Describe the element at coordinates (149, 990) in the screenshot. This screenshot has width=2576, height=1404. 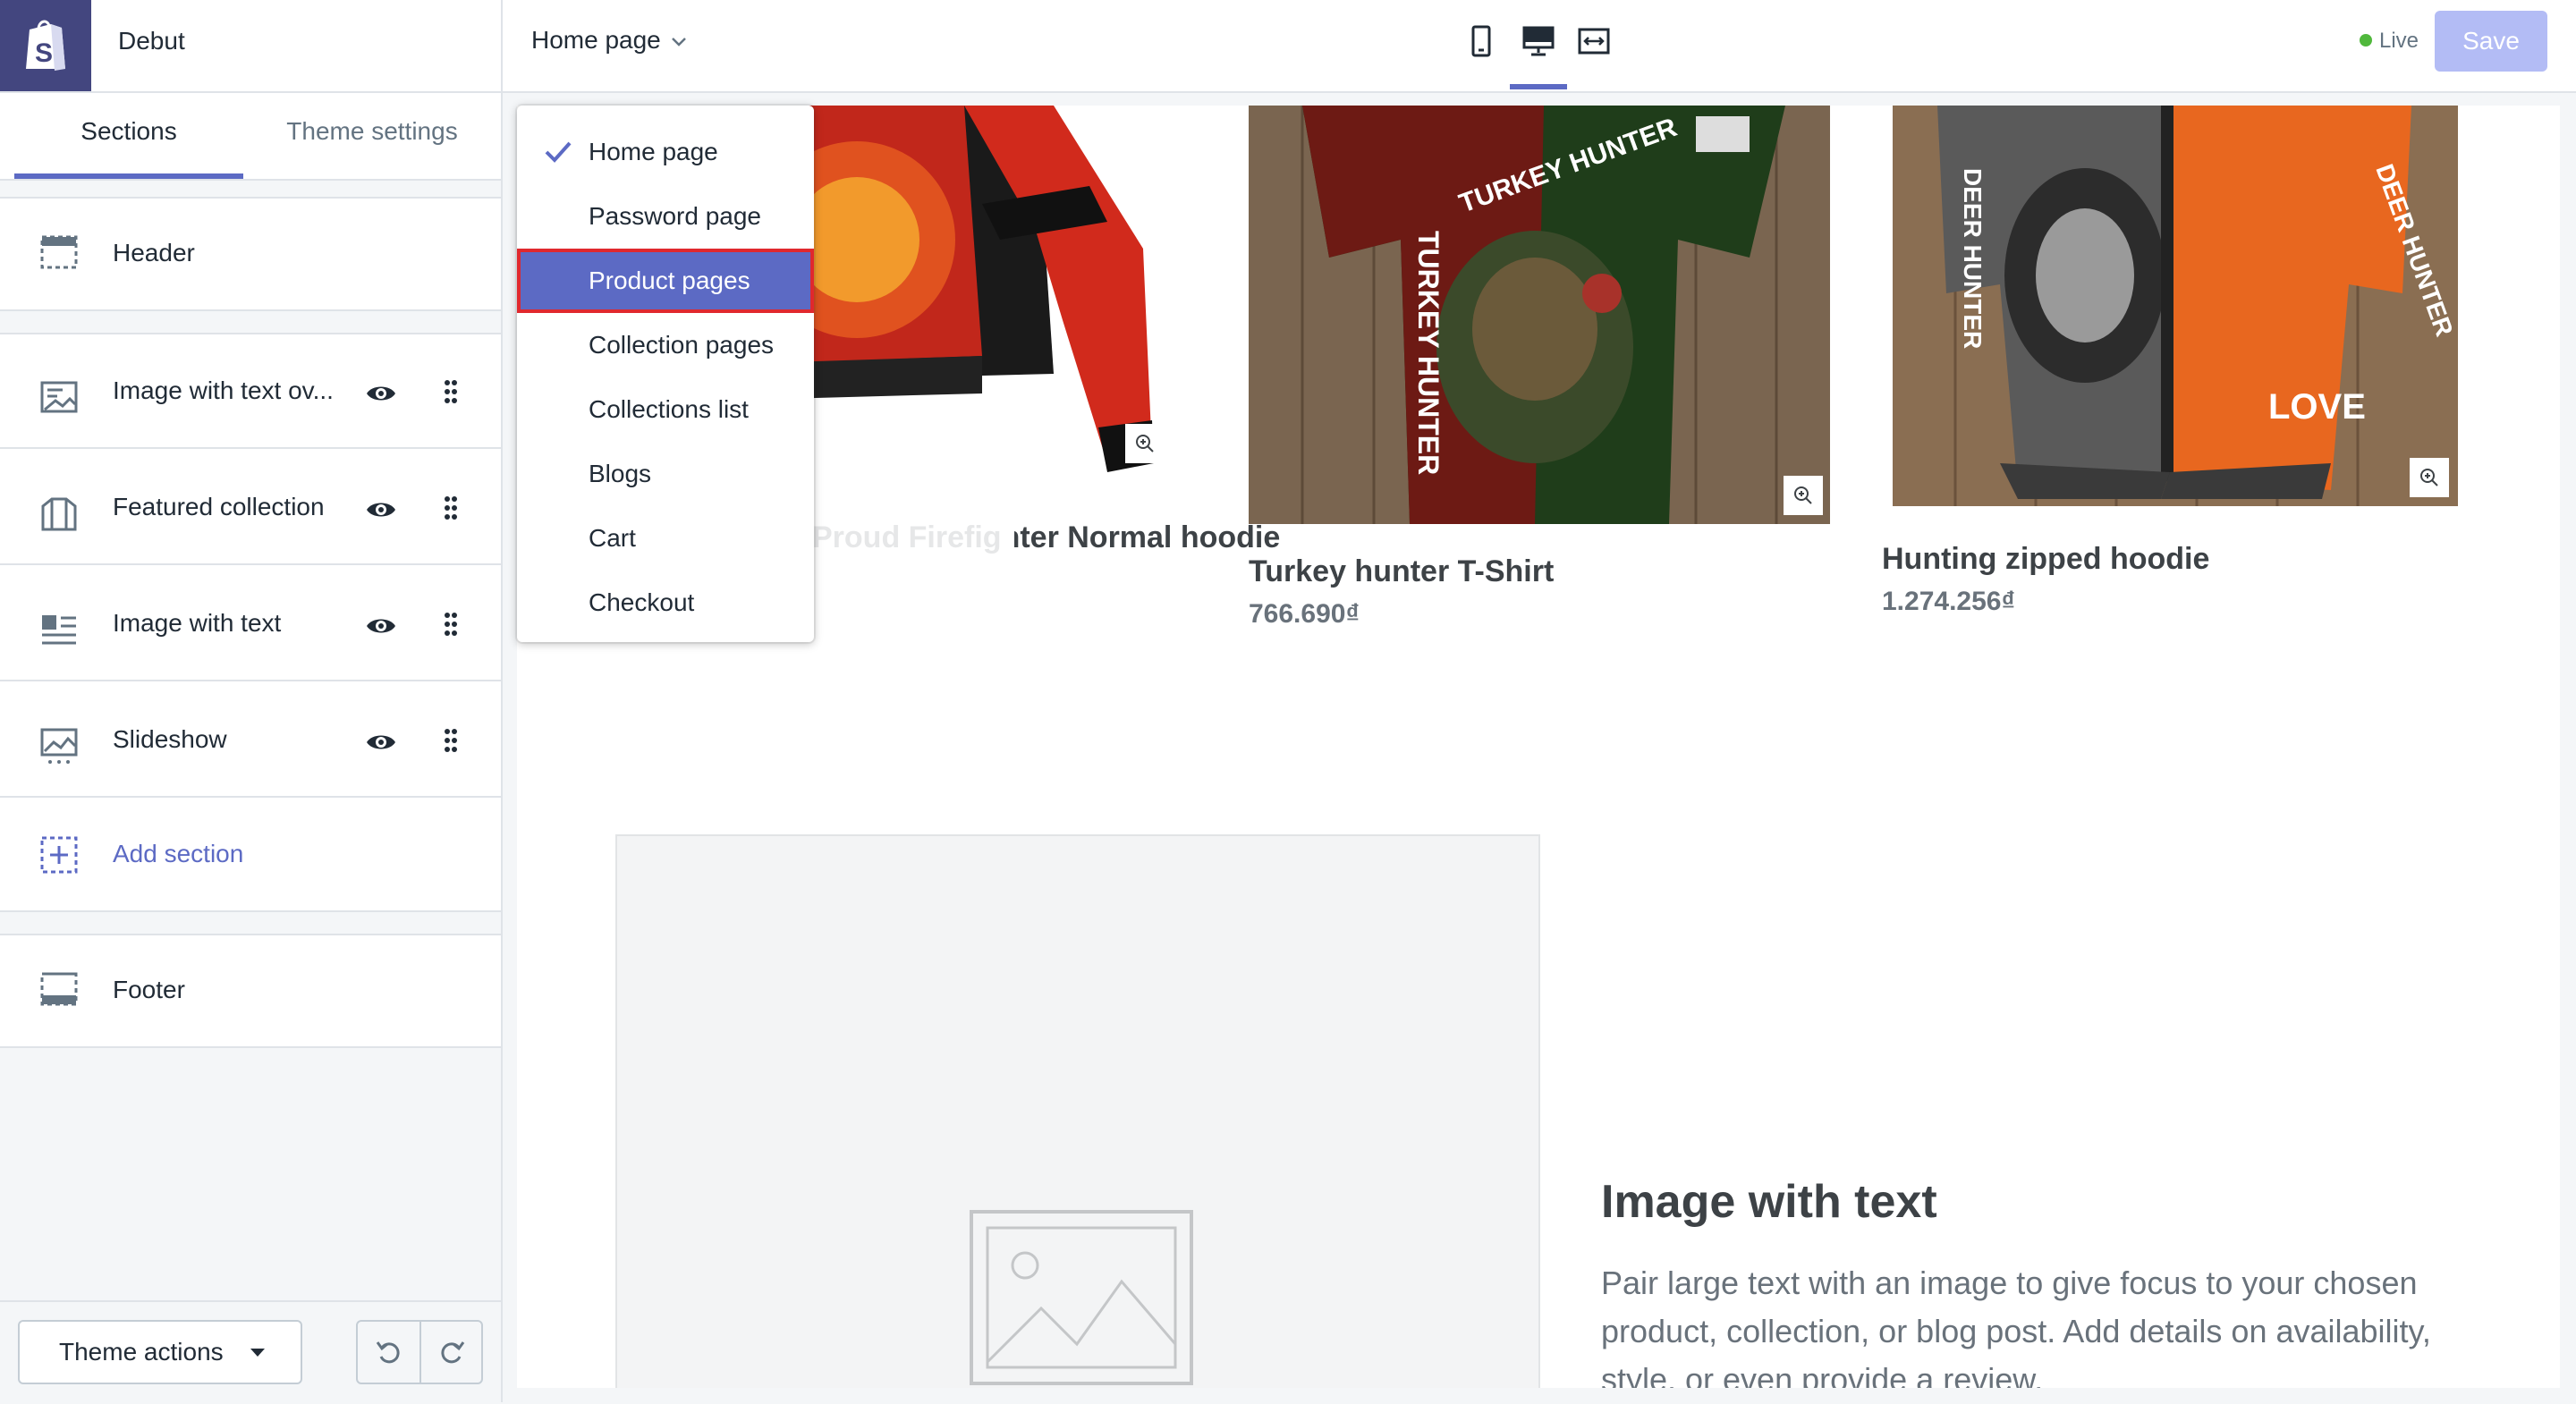
I see `sidebar-item-label: Footer` at that location.